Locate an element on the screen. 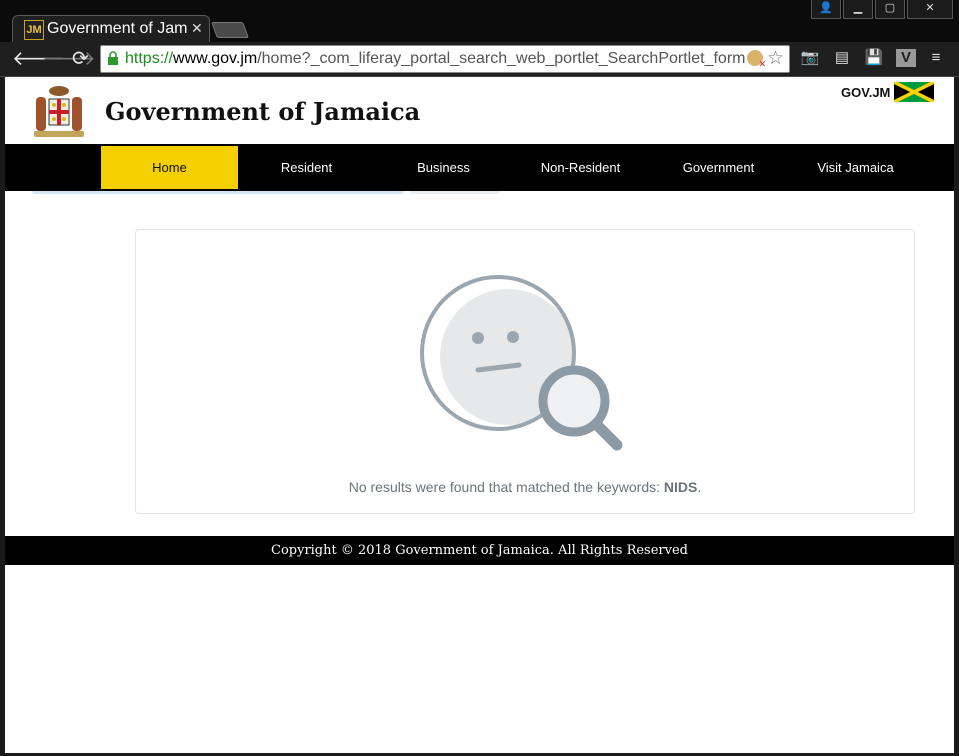 The width and height of the screenshot is (959, 756). browser-tab: JM Government of Jam ✕ is located at coordinates (111, 29).